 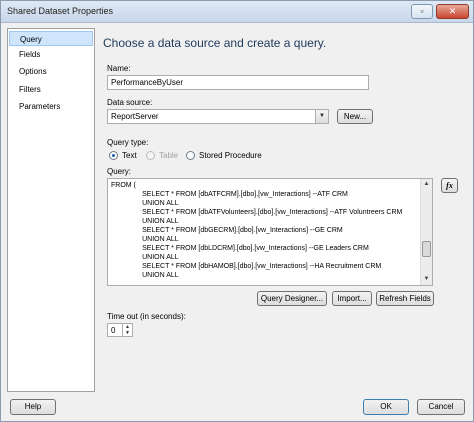 What do you see at coordinates (386, 407) in the screenshot?
I see `ok-button: OK` at bounding box center [386, 407].